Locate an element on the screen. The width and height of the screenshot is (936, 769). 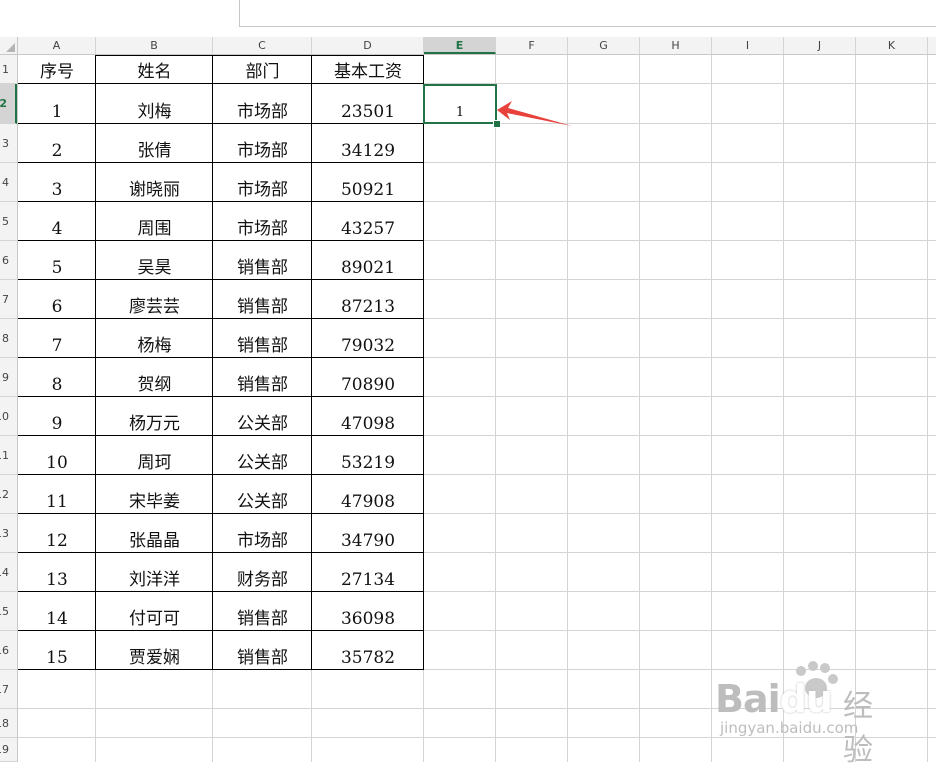
baidu-jingyan-watermark: Baidu 经验 jingyan.baidu.com is located at coordinates (805, 711).